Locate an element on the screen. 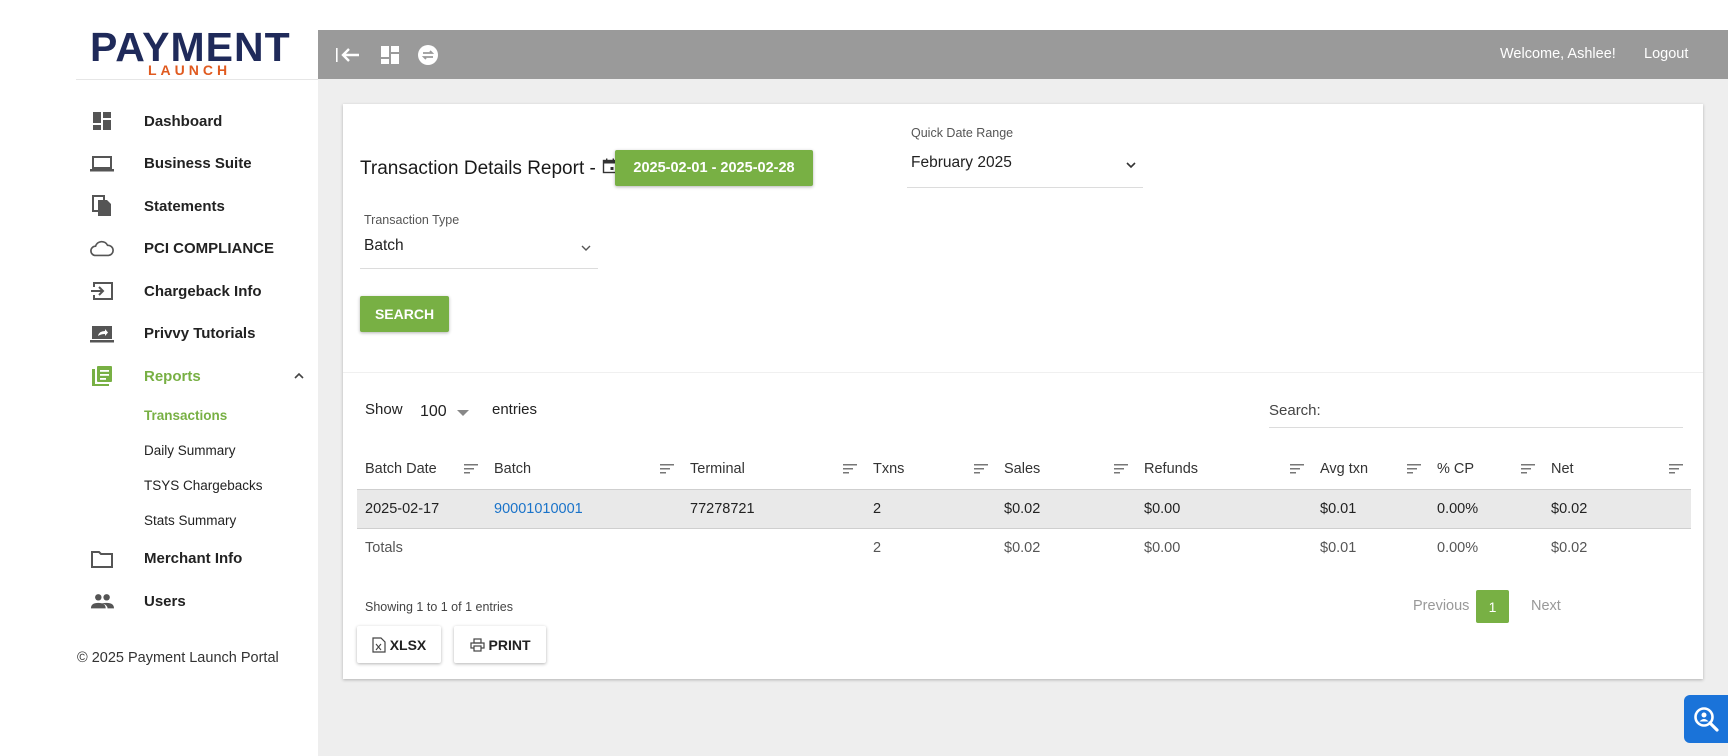  chevron-up-icon is located at coordinates (299, 376).